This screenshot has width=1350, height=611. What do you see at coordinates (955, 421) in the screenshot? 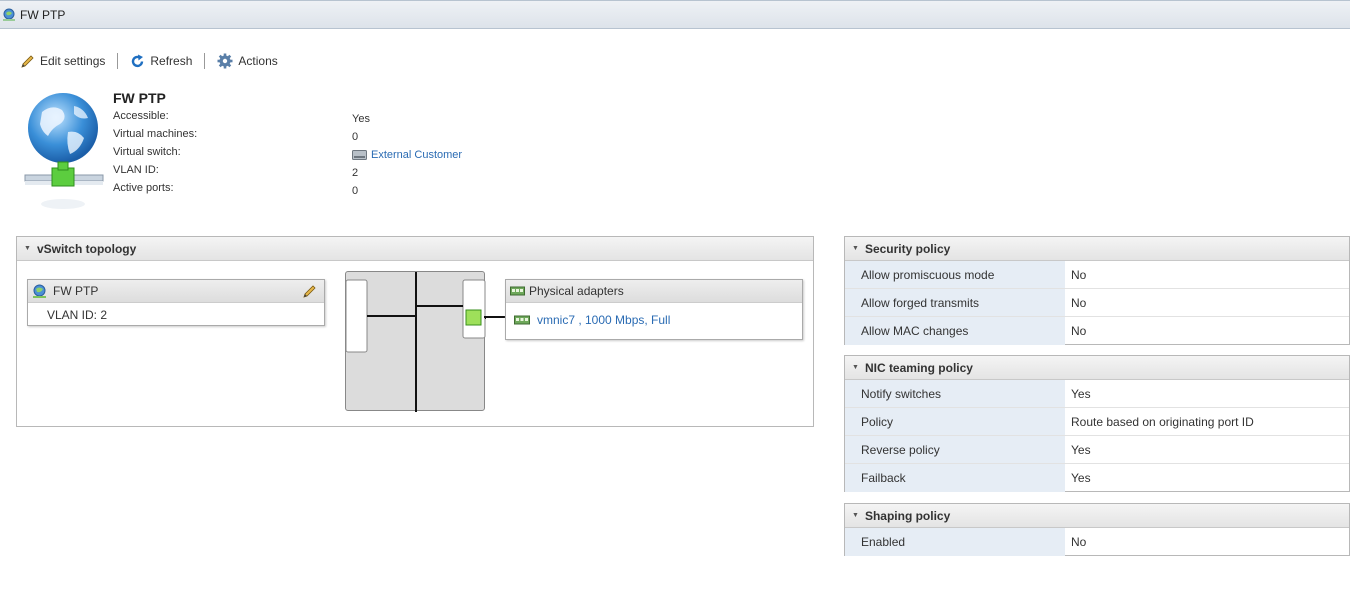
I see `policy-key: Policy` at bounding box center [955, 421].